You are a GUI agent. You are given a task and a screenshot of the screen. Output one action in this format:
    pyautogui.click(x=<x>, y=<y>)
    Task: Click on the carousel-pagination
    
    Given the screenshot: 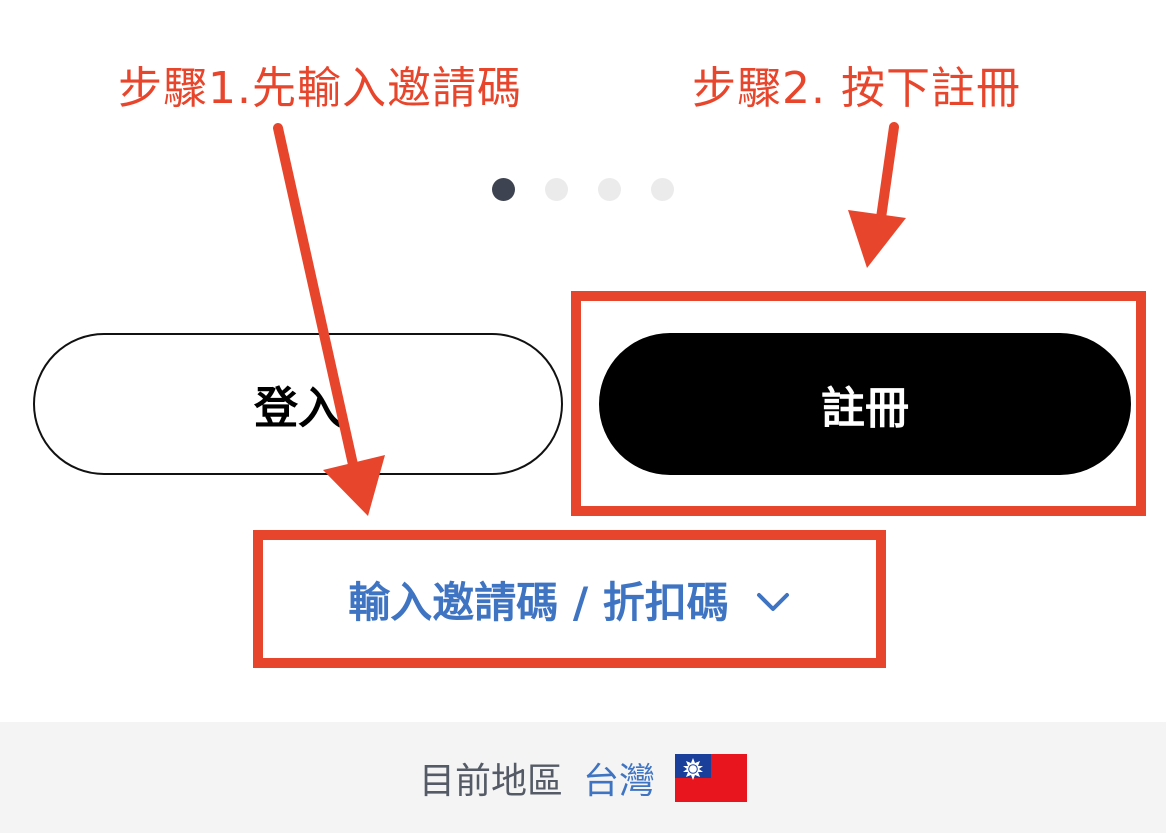 What is the action you would take?
    pyautogui.click(x=583, y=189)
    